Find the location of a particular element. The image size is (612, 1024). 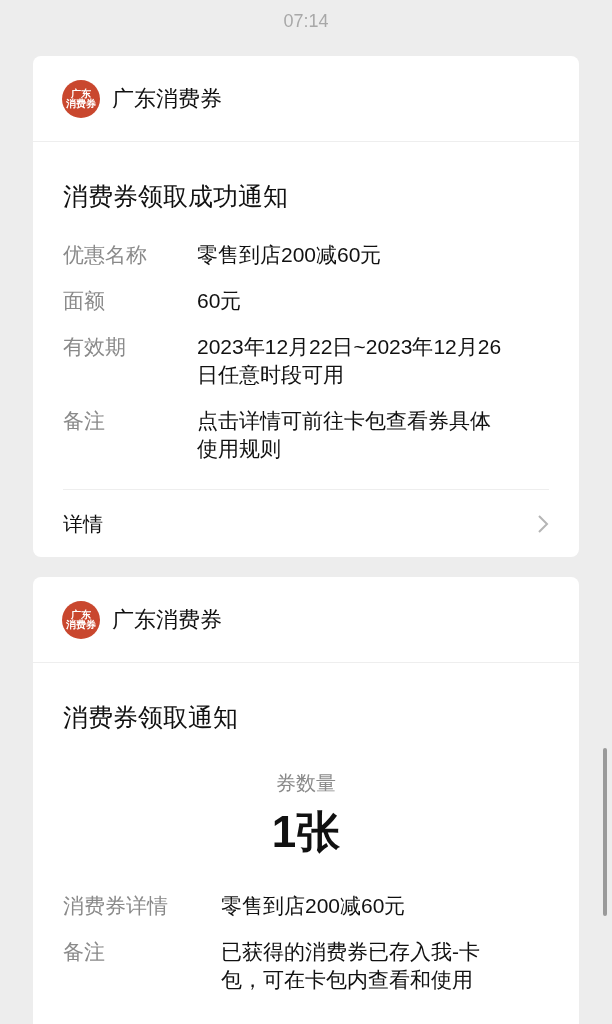

message-title: 消费券领取成功通知 is located at coordinates (176, 196).